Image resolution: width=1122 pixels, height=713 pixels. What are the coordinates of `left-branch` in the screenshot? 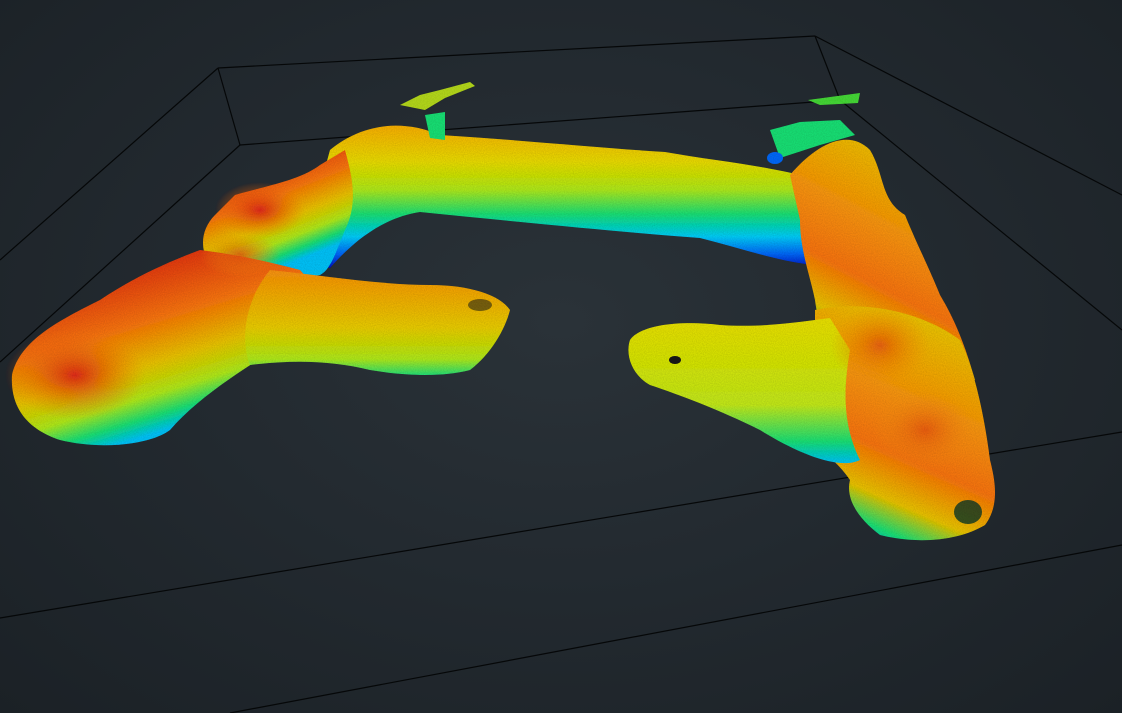 It's located at (378, 322).